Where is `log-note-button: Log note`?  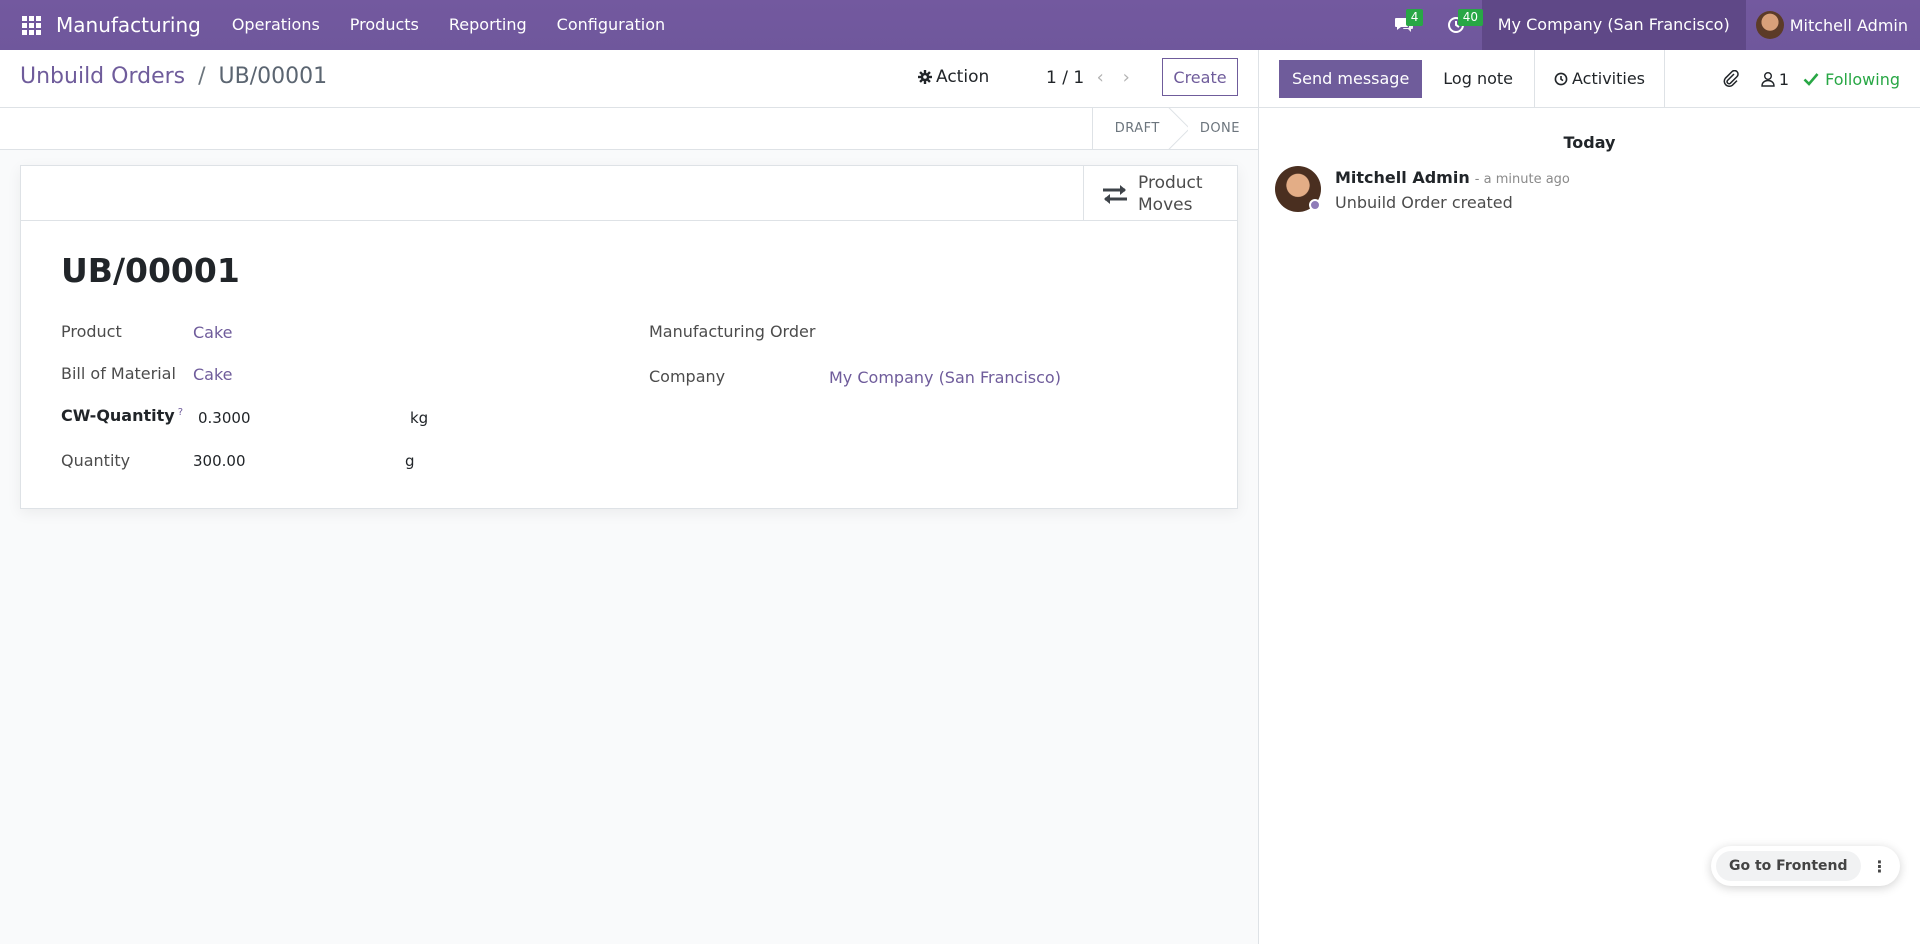
log-note-button: Log note is located at coordinates (1479, 78).